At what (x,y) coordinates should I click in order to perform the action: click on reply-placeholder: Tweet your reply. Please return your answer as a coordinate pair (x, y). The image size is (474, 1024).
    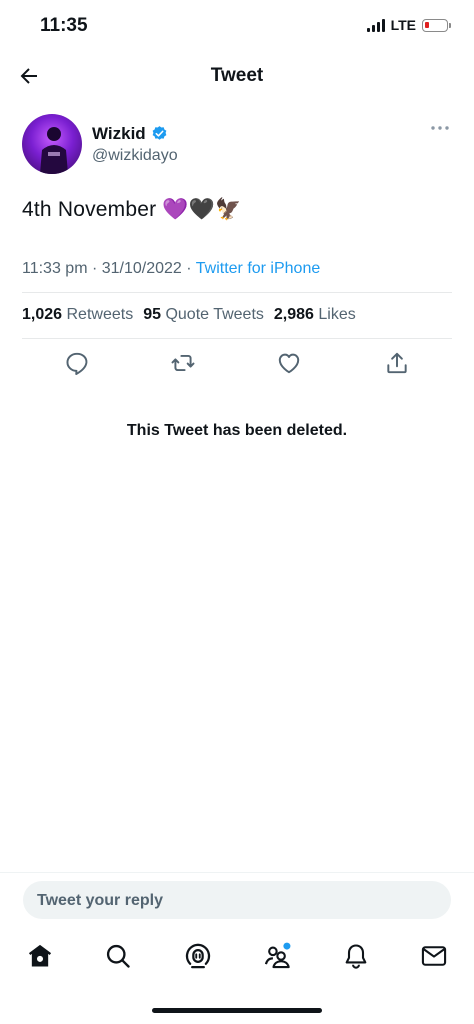
    Looking at the image, I should click on (100, 900).